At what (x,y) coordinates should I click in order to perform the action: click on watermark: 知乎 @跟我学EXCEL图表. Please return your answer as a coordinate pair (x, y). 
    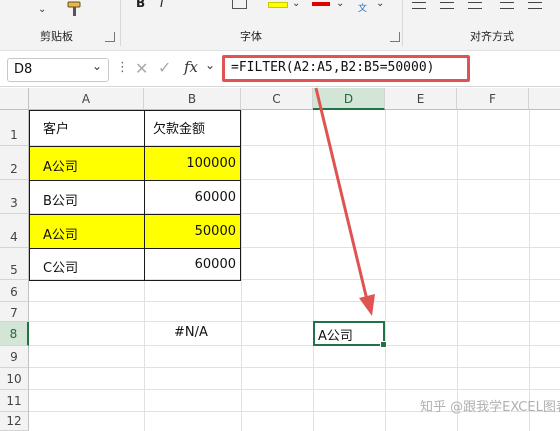
    Looking at the image, I should click on (490, 407).